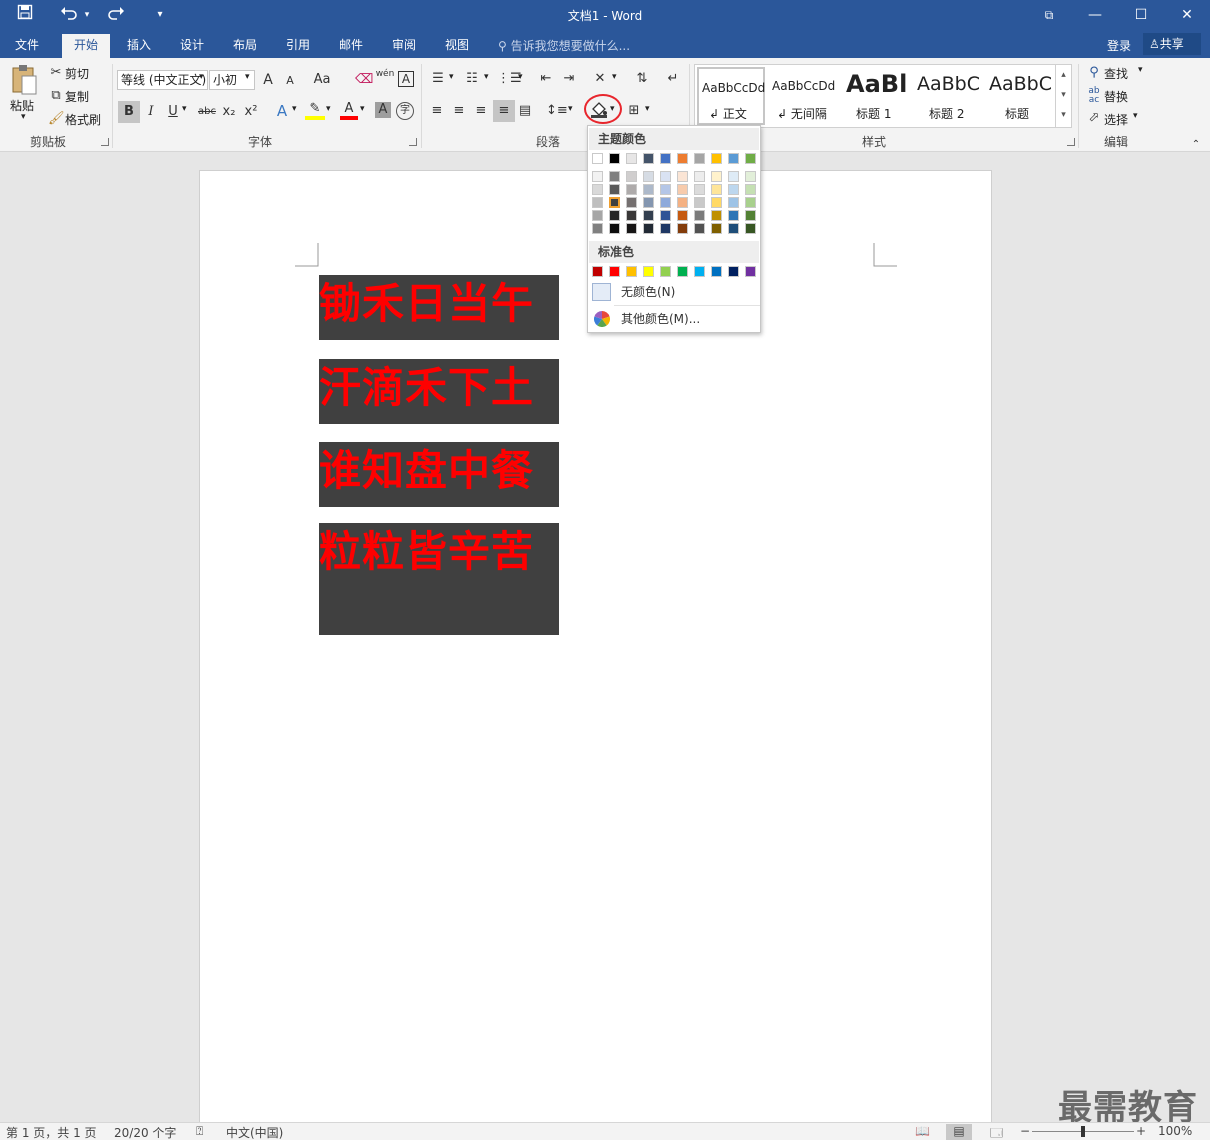  What do you see at coordinates (298, 46) in the screenshot?
I see `tab-references: 引用` at bounding box center [298, 46].